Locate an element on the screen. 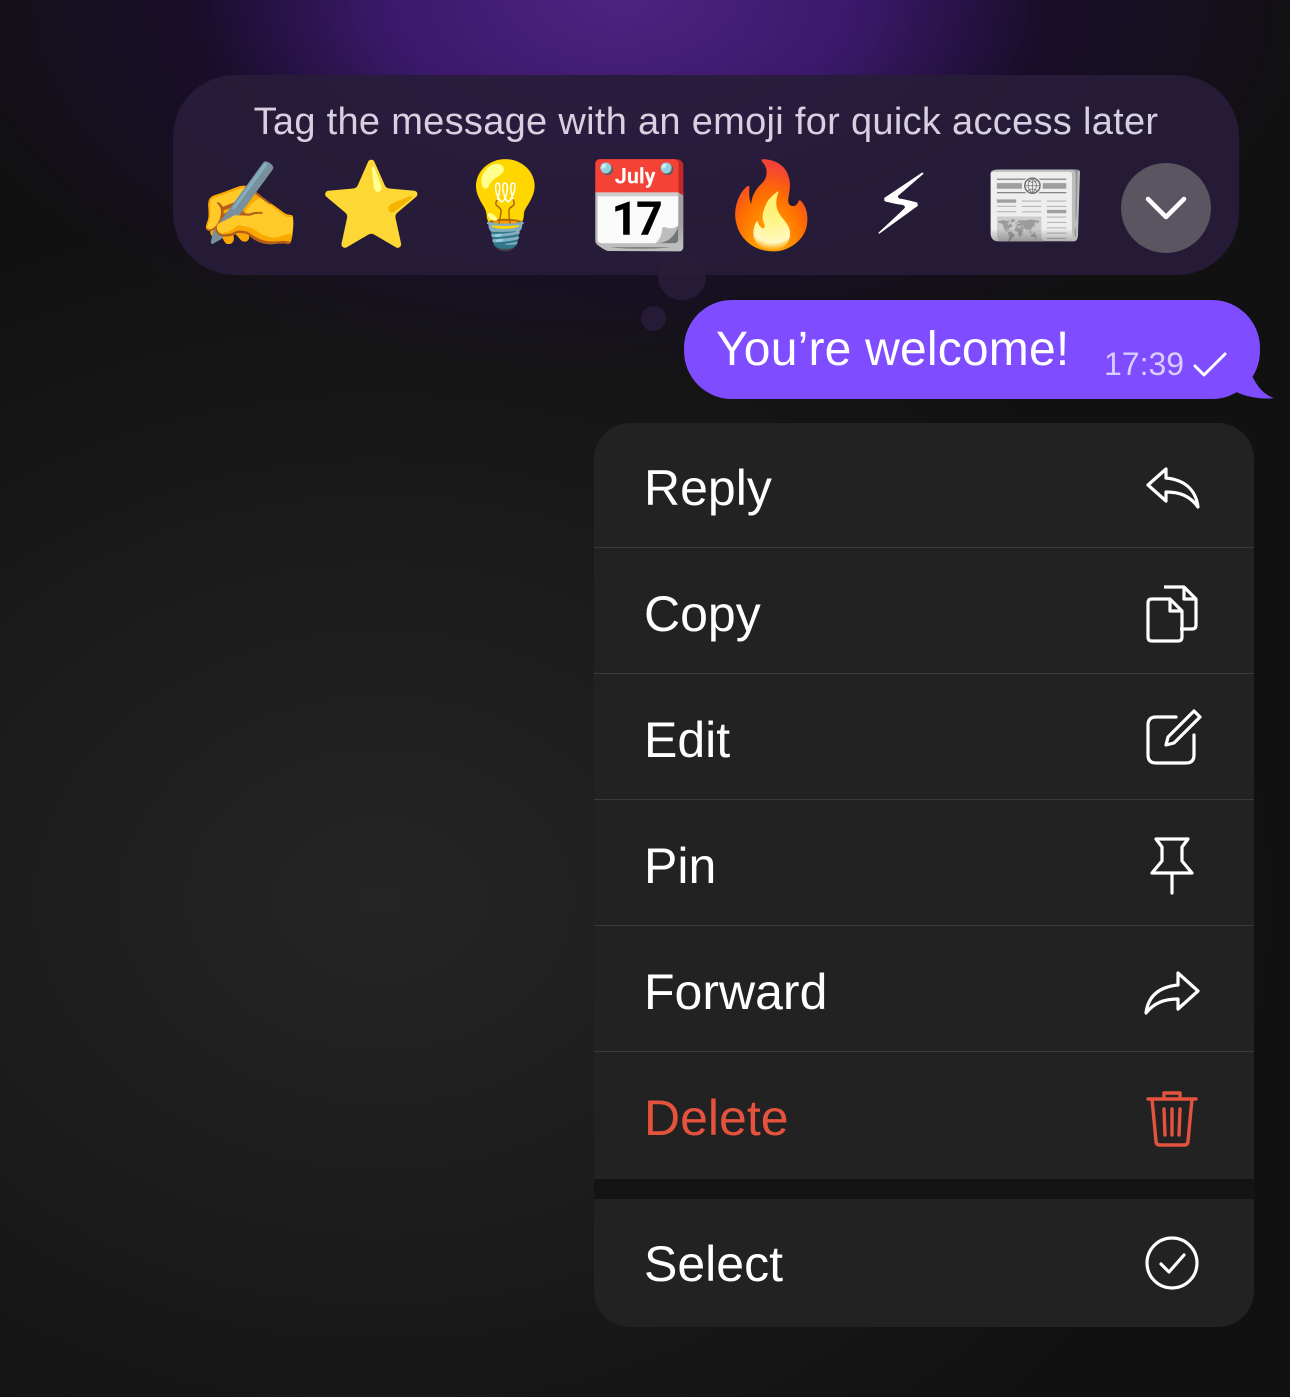 The image size is (1290, 1397). expand-emoji-button is located at coordinates (1166, 208).